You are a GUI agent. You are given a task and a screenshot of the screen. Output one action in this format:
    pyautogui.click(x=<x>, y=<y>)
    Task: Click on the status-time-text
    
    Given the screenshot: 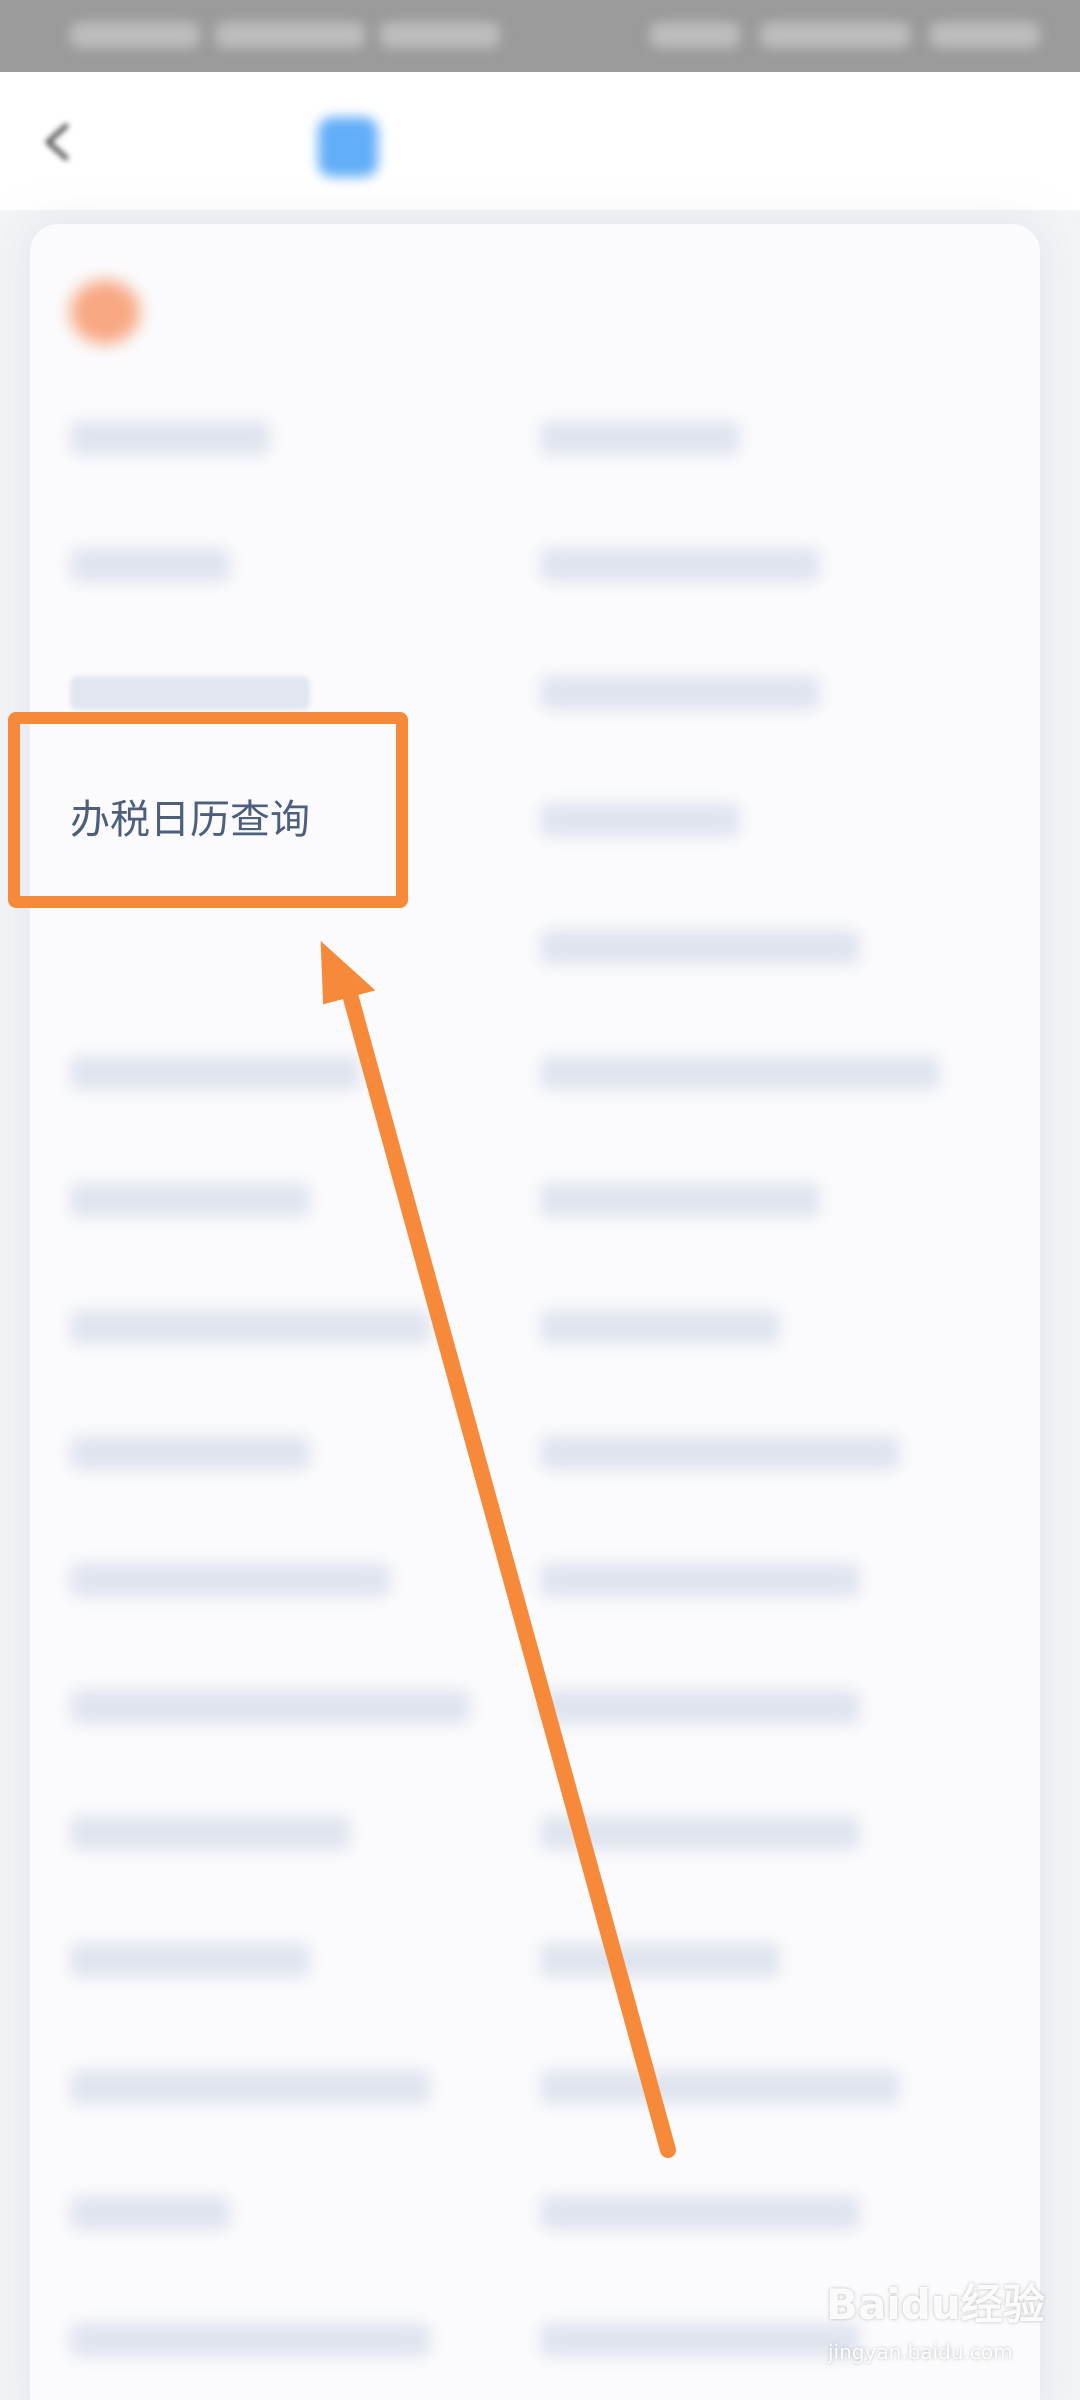 What is the action you would take?
    pyautogui.click(x=985, y=35)
    